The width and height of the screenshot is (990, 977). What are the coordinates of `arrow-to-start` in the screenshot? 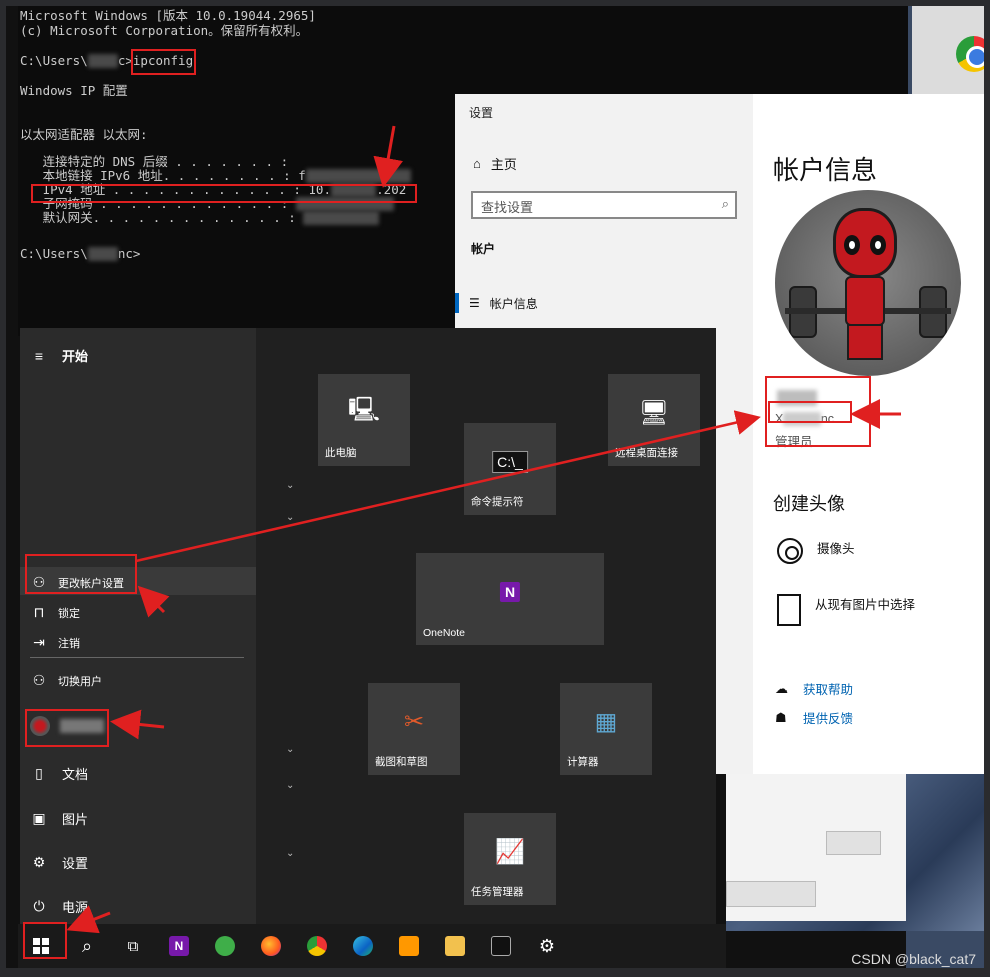 It's located at (88, 919).